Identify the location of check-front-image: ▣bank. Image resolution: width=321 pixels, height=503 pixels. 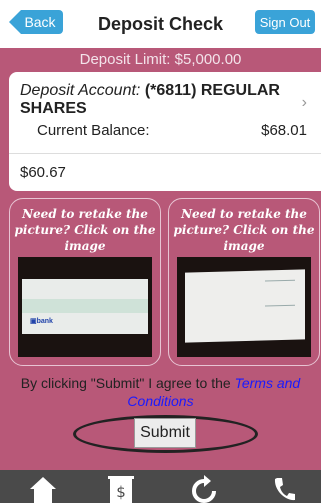
(85, 307).